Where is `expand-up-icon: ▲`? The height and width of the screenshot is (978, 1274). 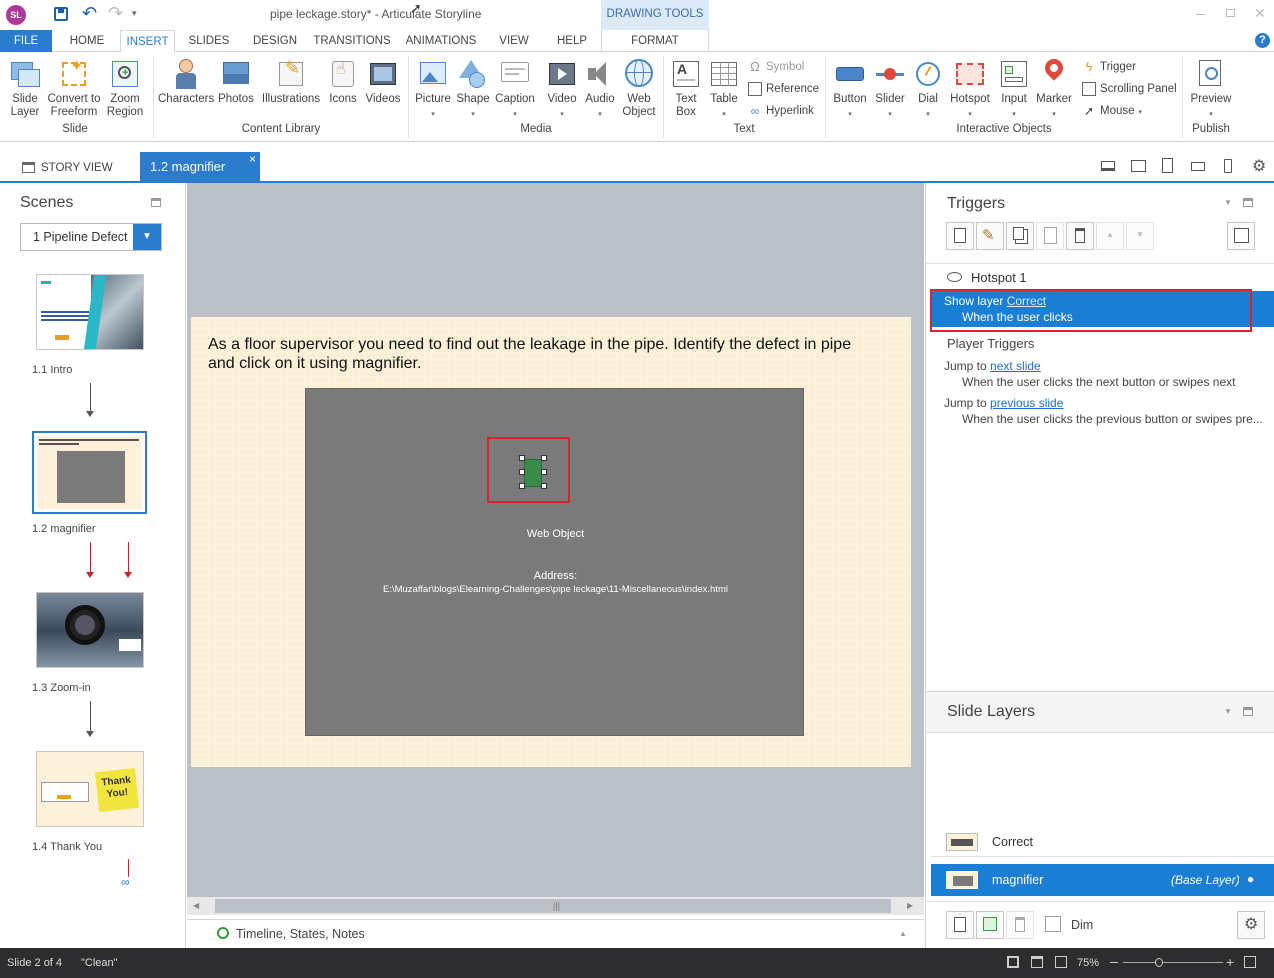
expand-up-icon: ▲ is located at coordinates (903, 933).